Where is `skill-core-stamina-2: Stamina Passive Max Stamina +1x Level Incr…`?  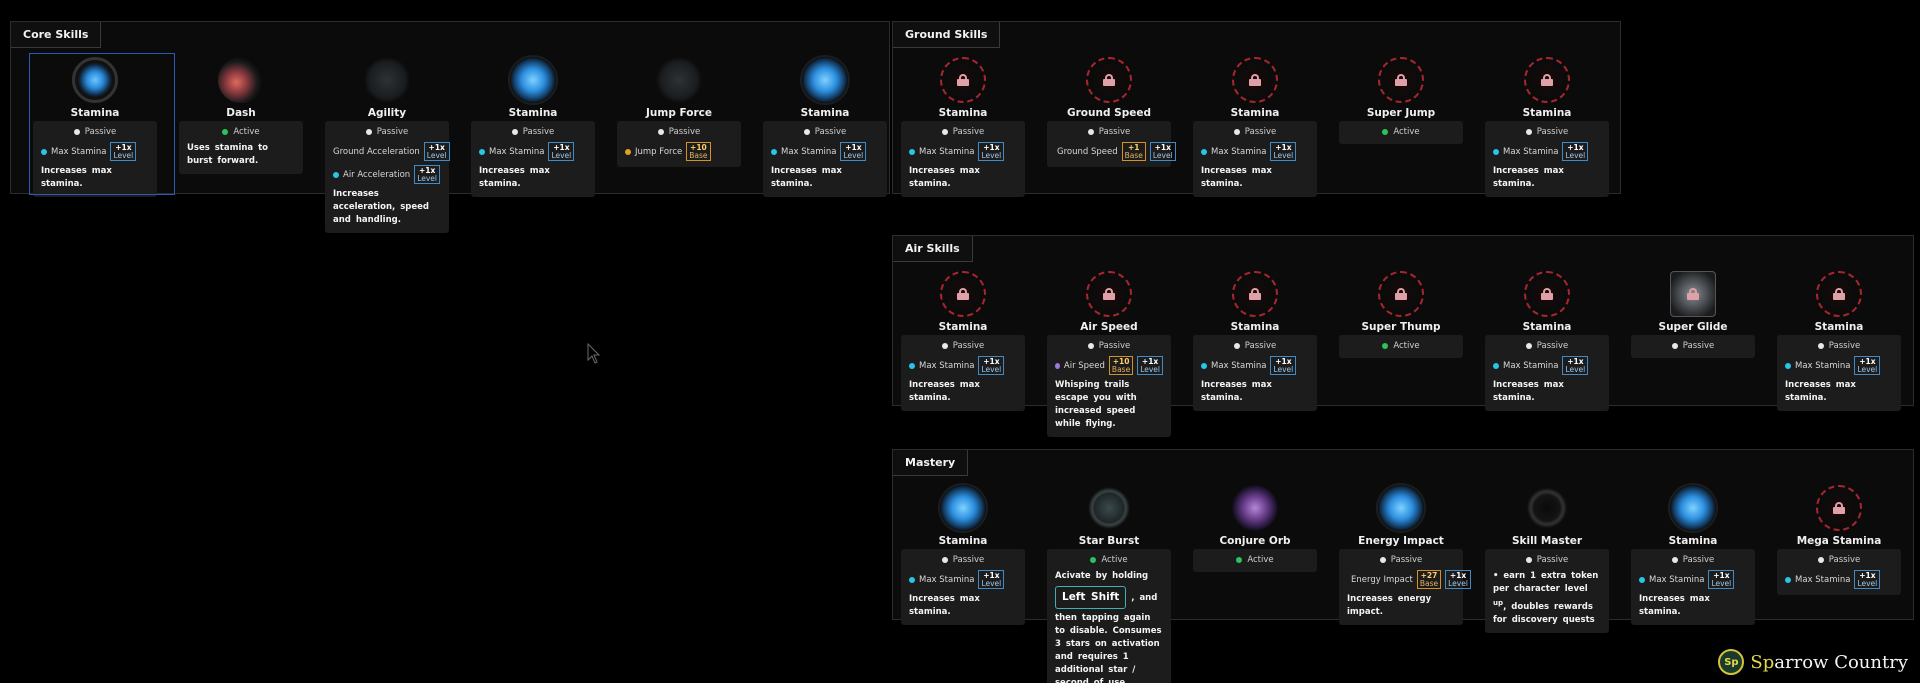
skill-core-stamina-2: Stamina Passive Max Stamina +1x Level Incr… is located at coordinates (533, 127).